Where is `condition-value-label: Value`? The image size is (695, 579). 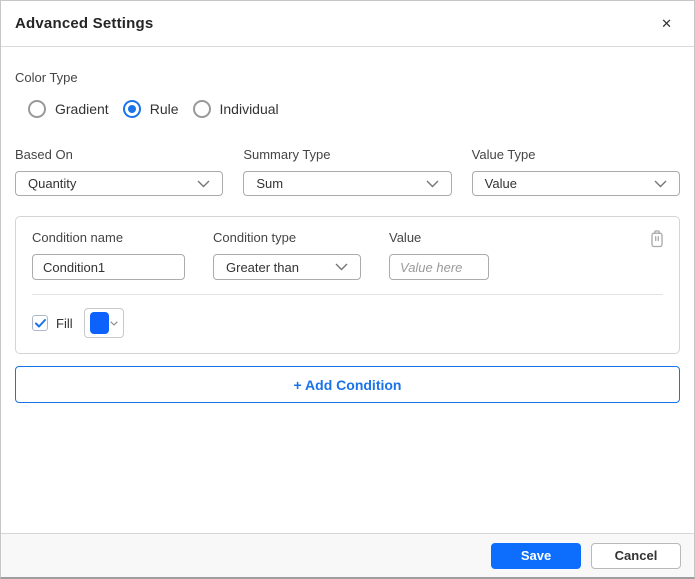 condition-value-label: Value is located at coordinates (405, 237).